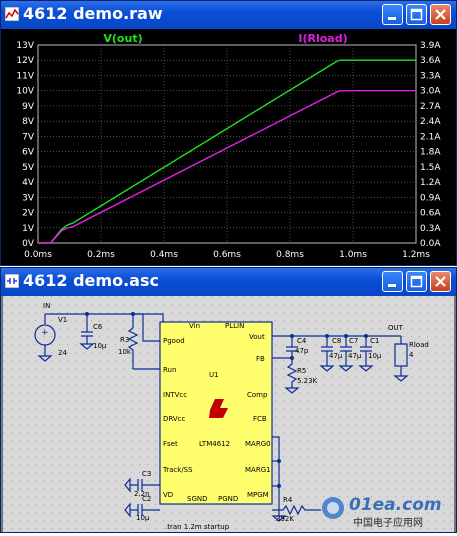  I want to click on title-bar: 4612 demo.raw, so click(228, 15).